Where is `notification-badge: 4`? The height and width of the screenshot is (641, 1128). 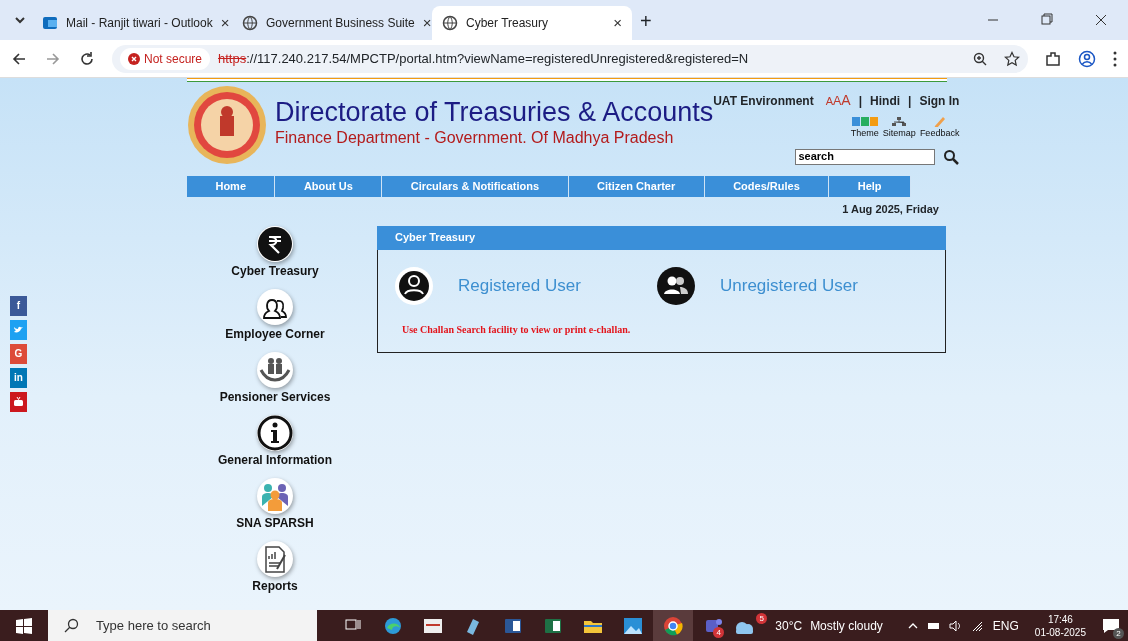
notification-badge: 4 is located at coordinates (719, 632).